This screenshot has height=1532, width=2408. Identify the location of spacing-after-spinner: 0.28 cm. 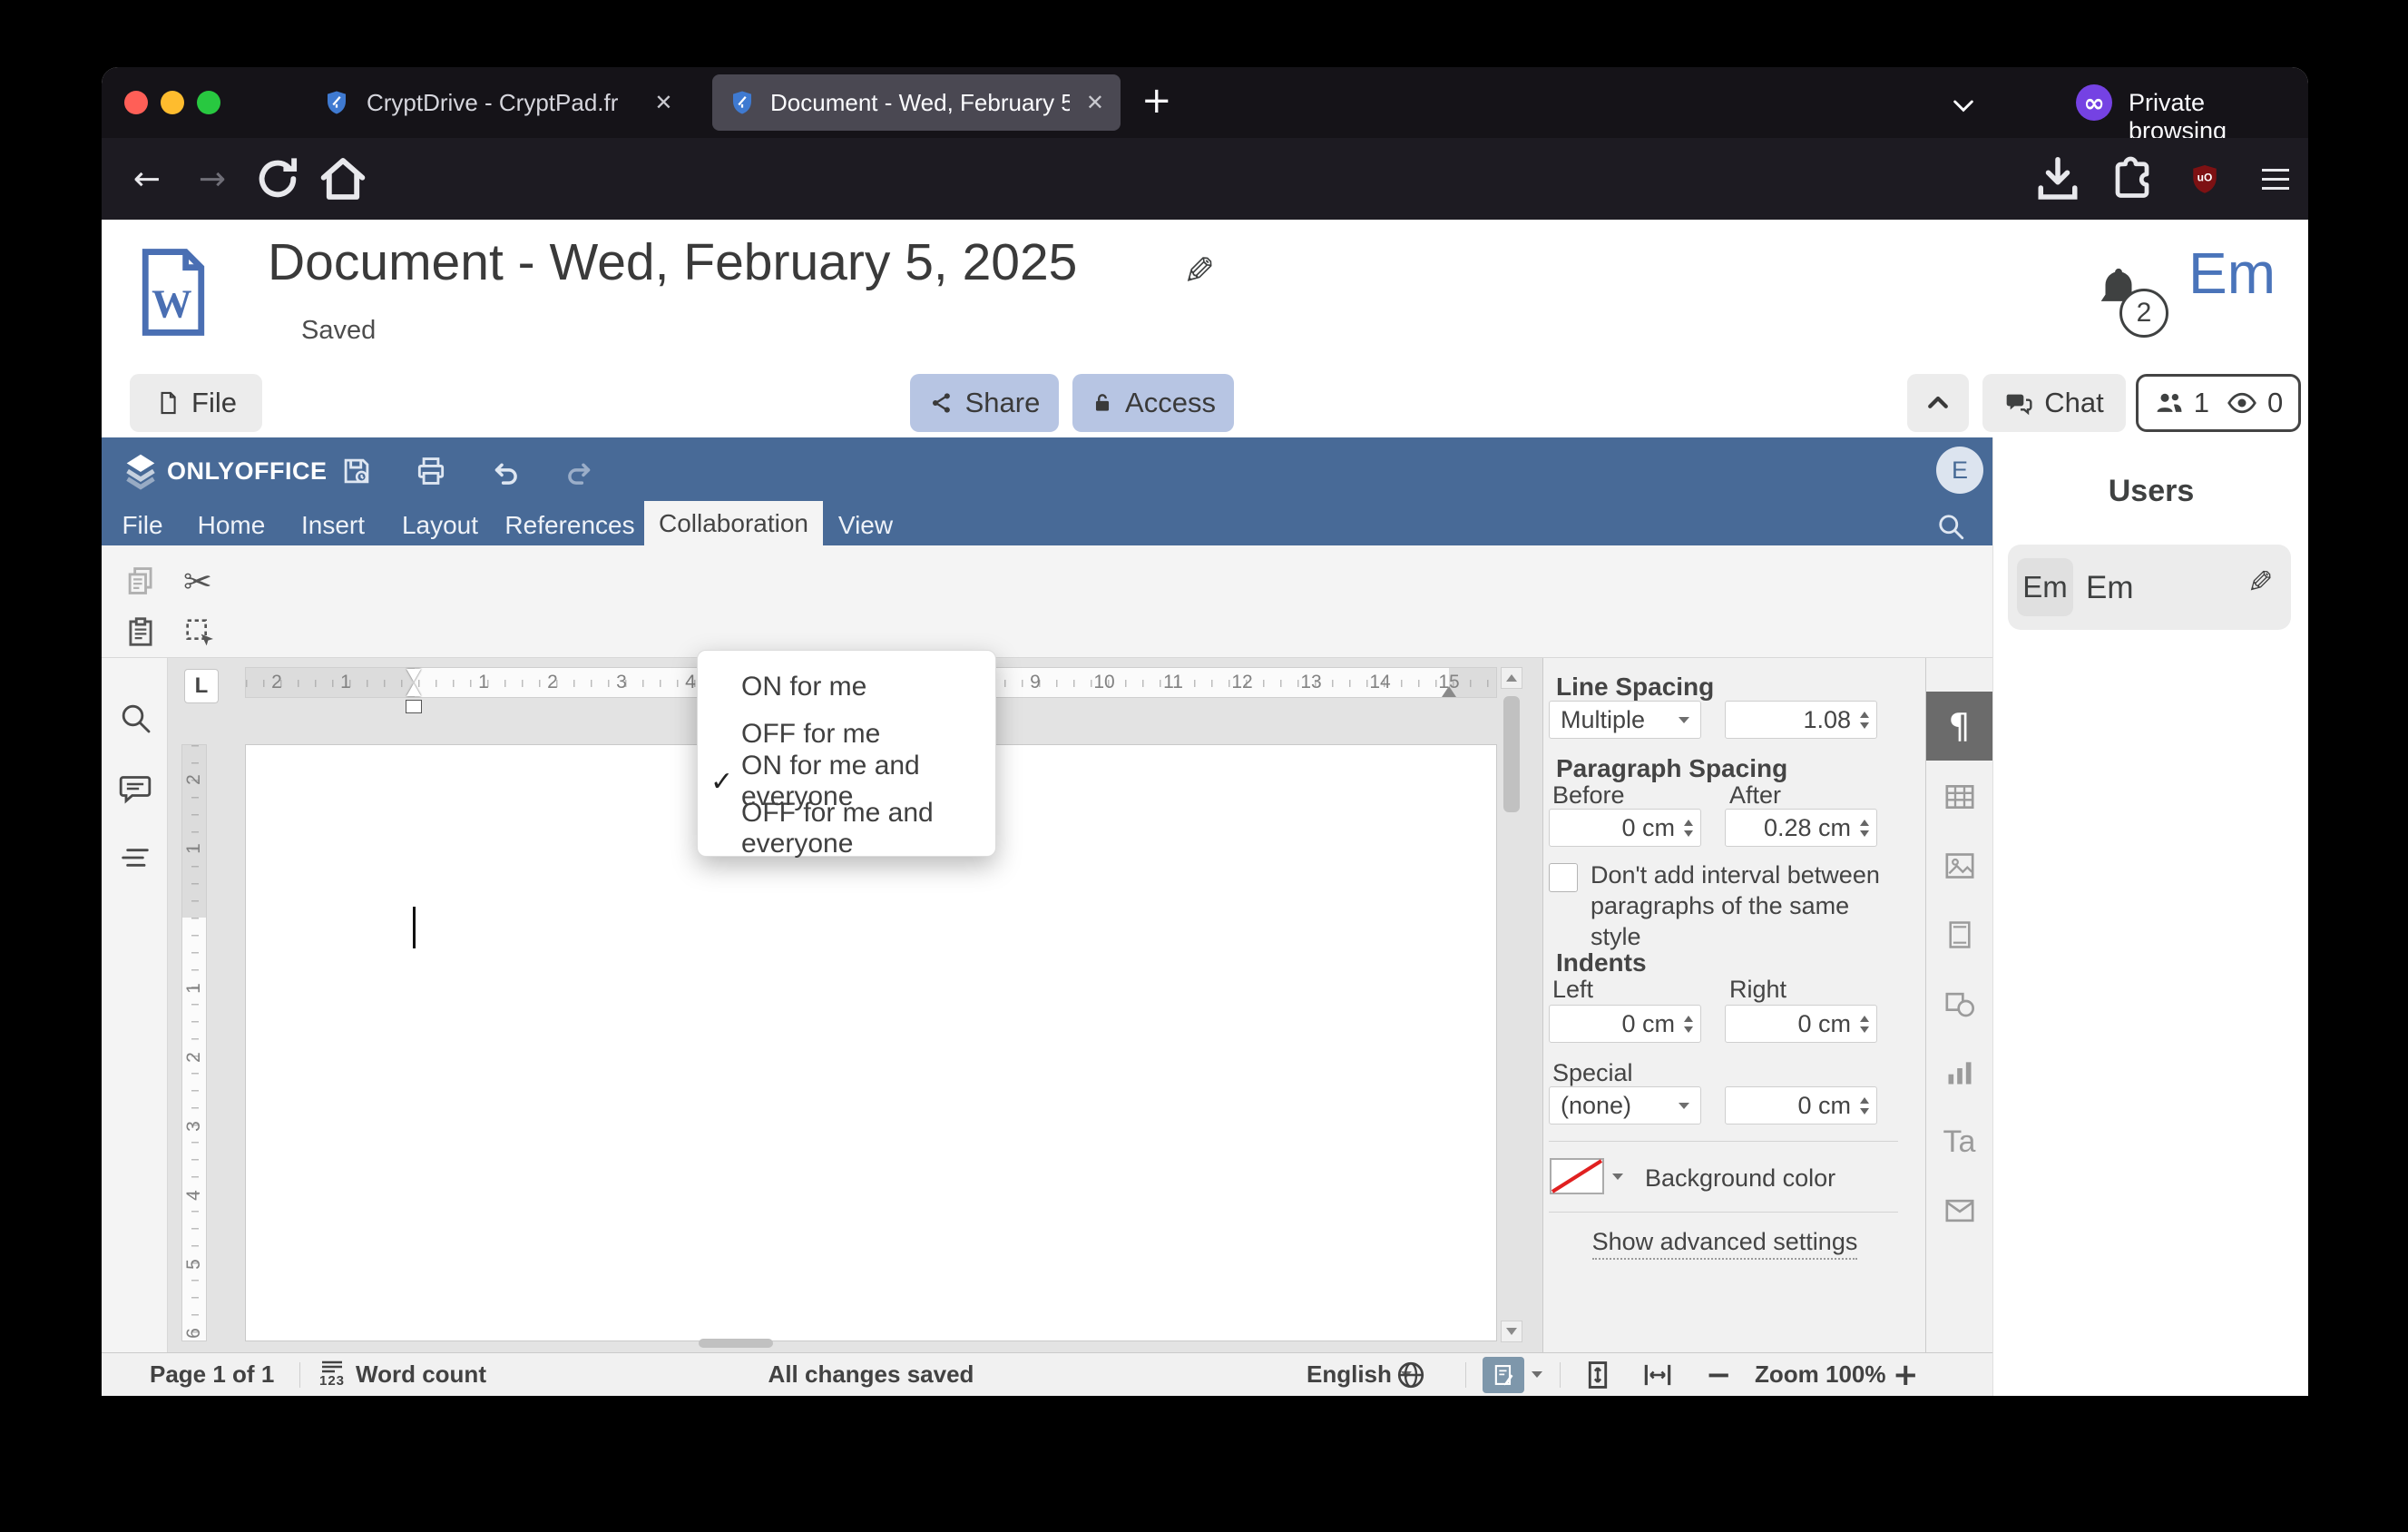
(1801, 828).